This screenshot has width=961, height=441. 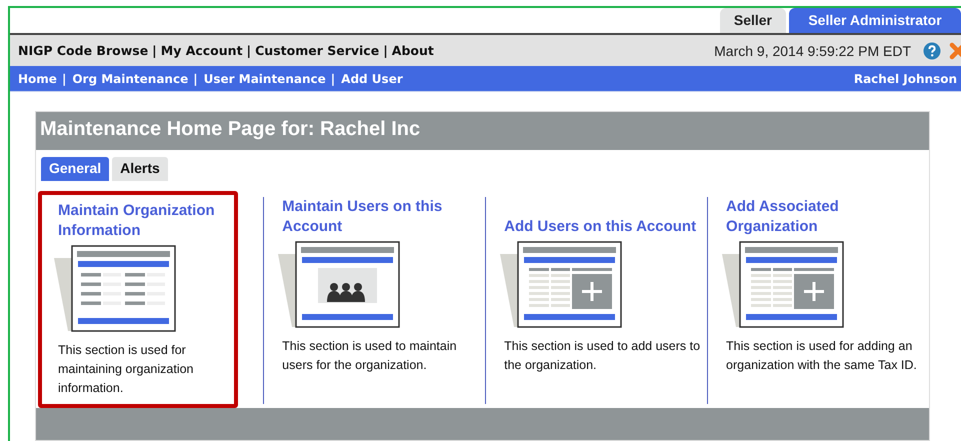 What do you see at coordinates (370, 356) in the screenshot?
I see `card-description: This section is used to maintain users for the organization.` at bounding box center [370, 356].